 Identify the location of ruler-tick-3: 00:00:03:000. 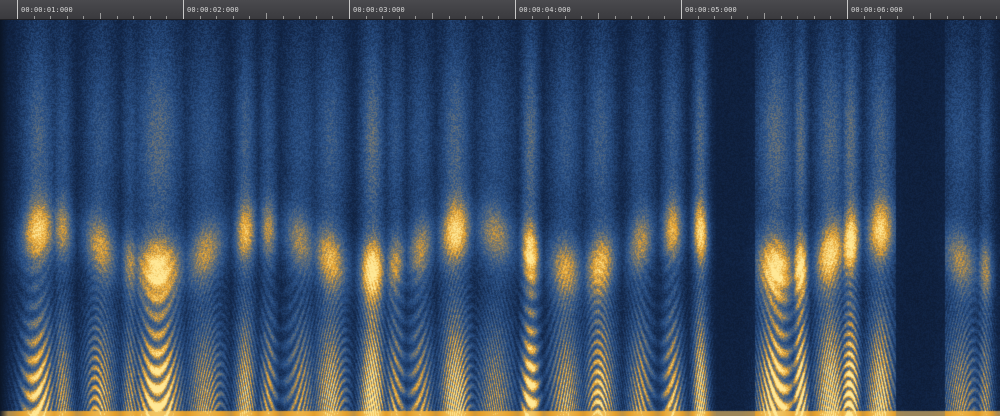
(377, 9).